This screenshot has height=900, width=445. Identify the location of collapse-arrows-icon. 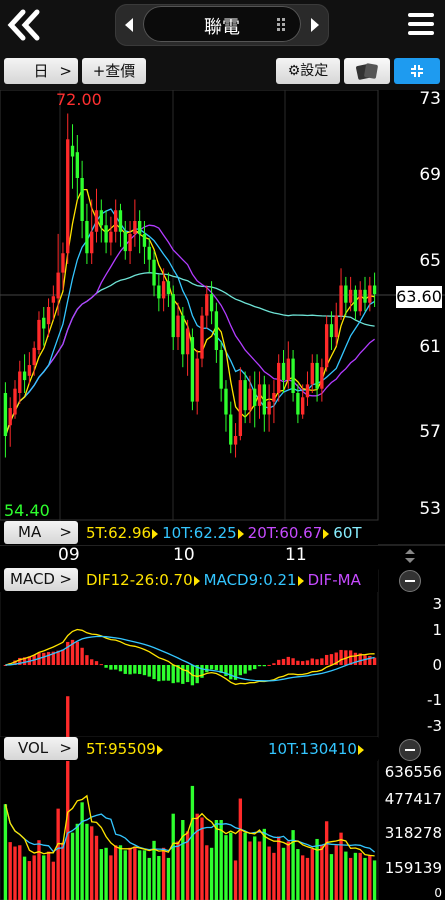
(417, 71).